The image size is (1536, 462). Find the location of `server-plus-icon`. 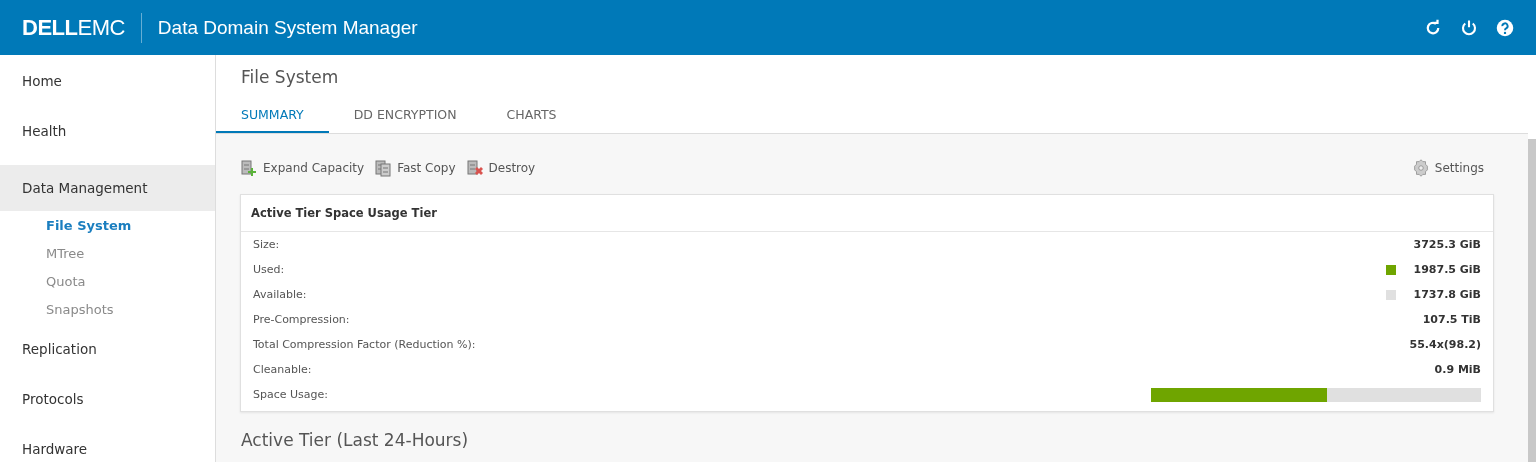

server-plus-icon is located at coordinates (249, 168).